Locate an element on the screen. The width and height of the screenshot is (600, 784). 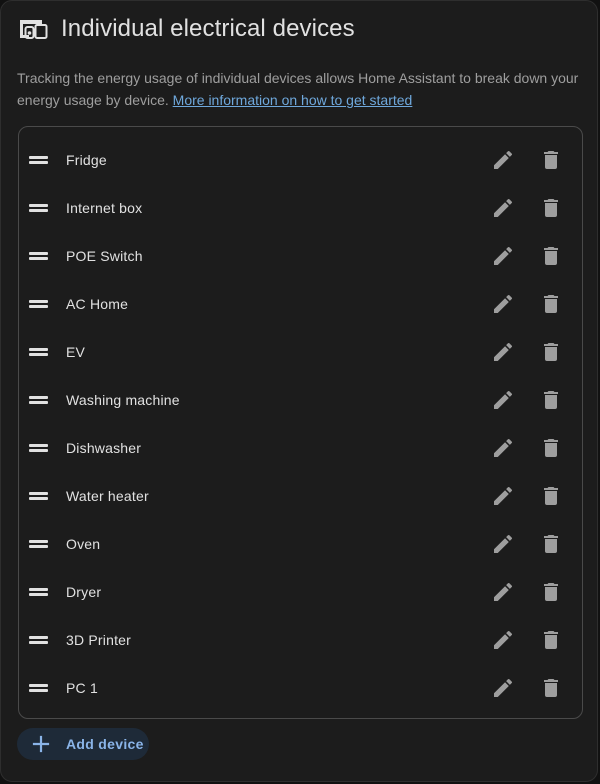
device-row: Water heater is located at coordinates (300, 496).